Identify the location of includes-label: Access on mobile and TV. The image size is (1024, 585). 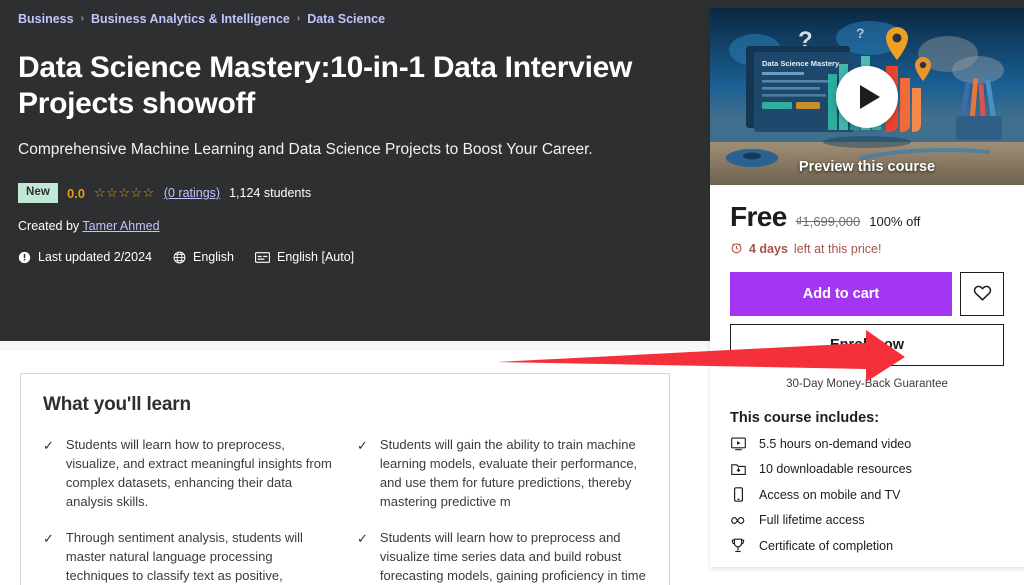
(830, 494).